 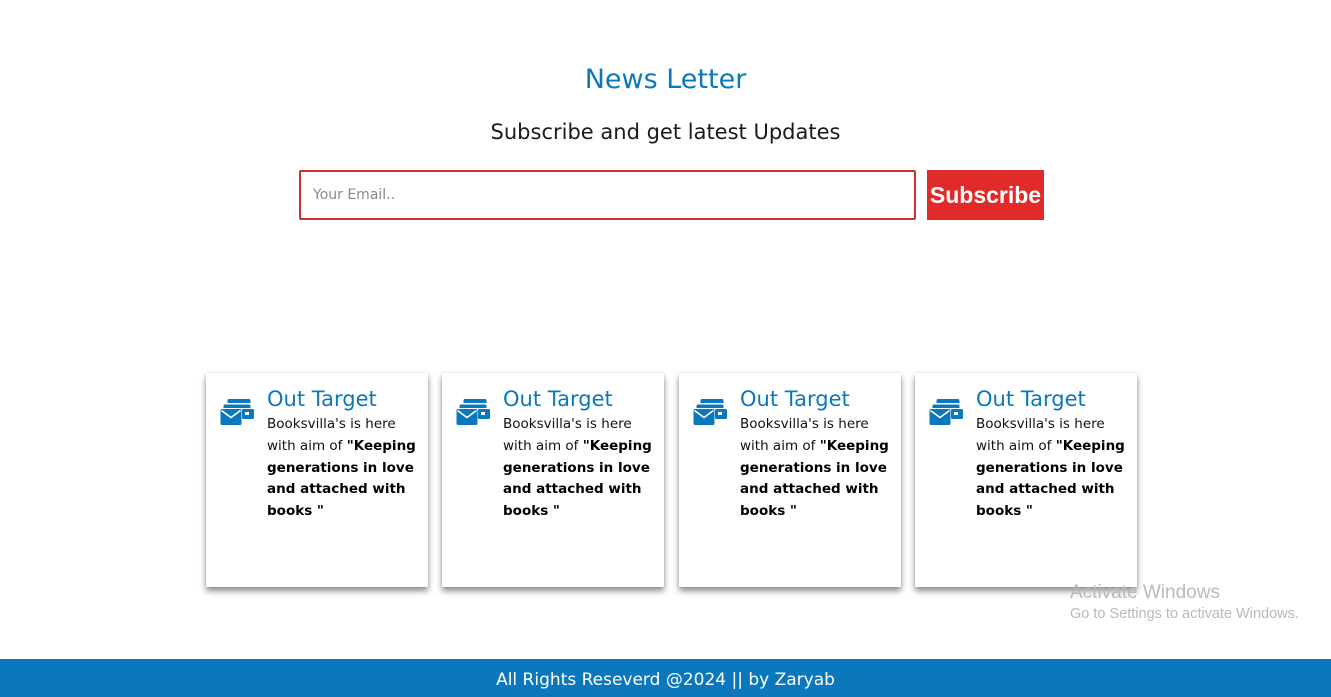 I want to click on subscribe-form: Subscribe, so click(x=672, y=195).